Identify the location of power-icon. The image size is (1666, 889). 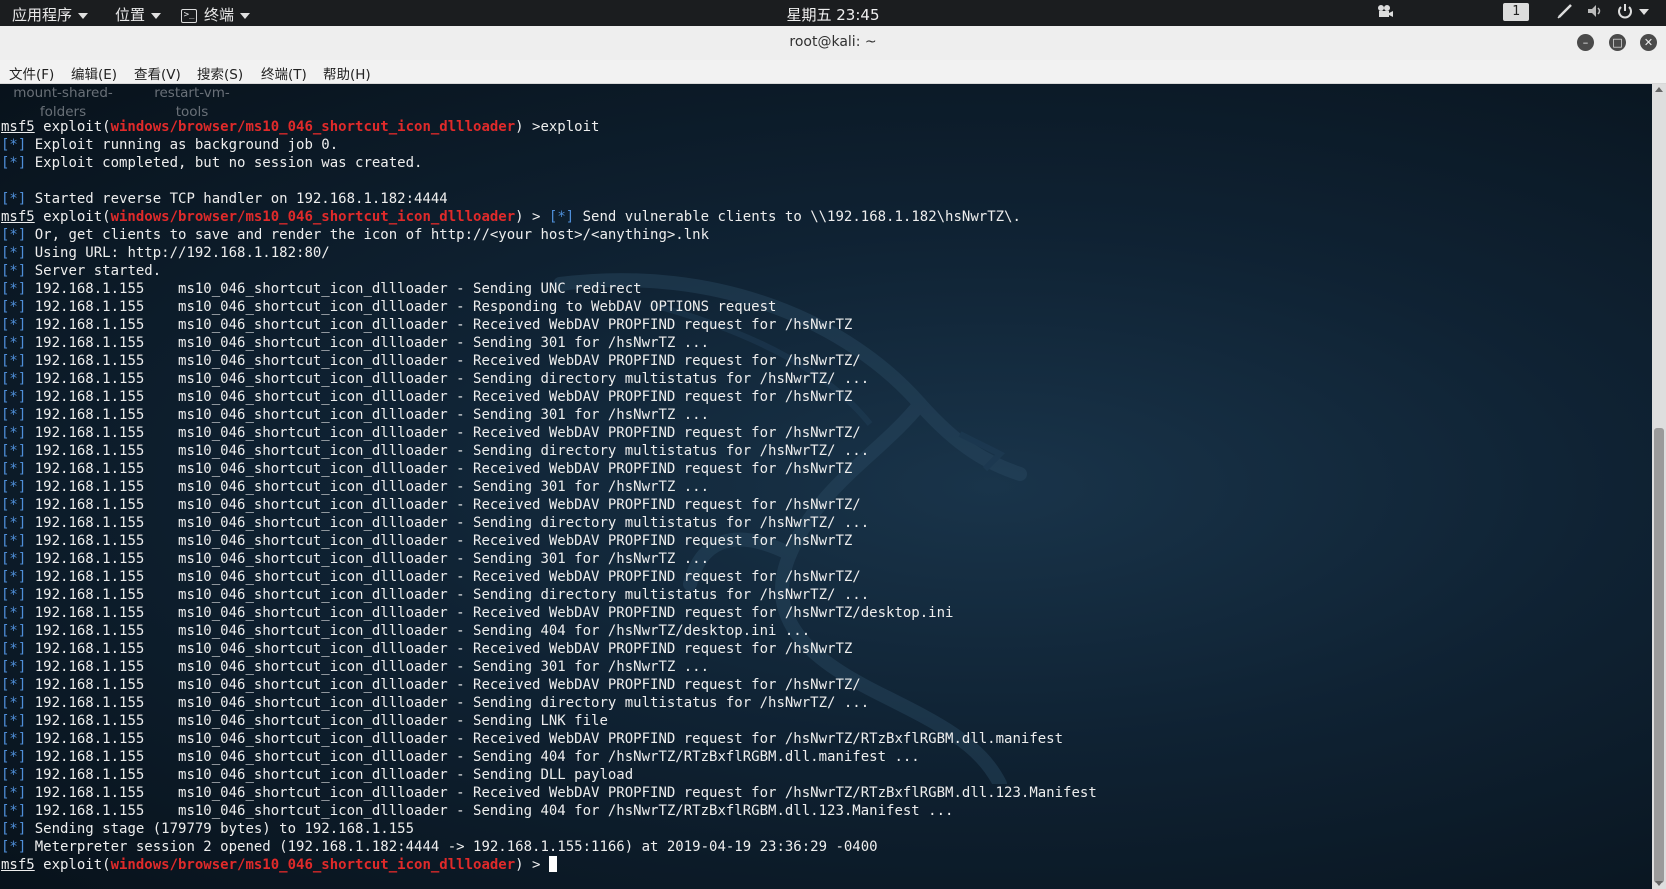
(1625, 13).